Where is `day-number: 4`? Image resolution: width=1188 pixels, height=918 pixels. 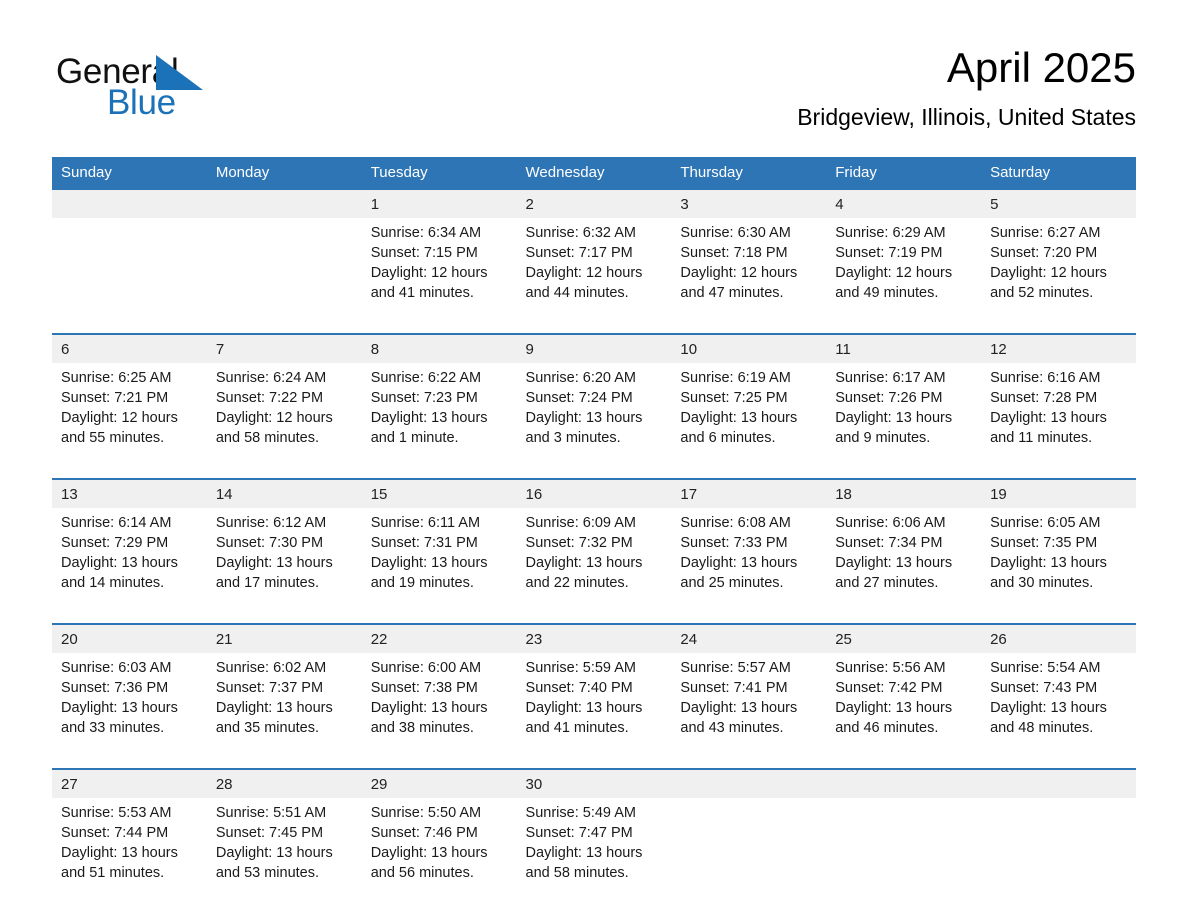
day-number: 4 is located at coordinates (904, 204).